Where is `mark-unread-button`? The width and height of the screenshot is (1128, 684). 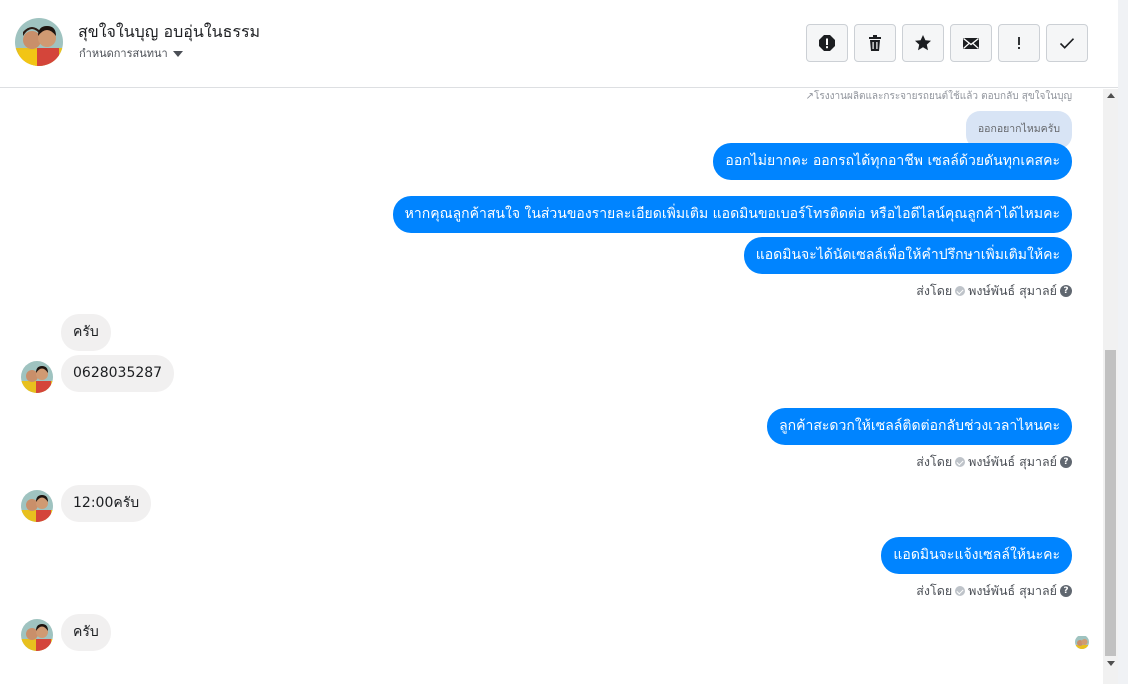 mark-unread-button is located at coordinates (971, 43).